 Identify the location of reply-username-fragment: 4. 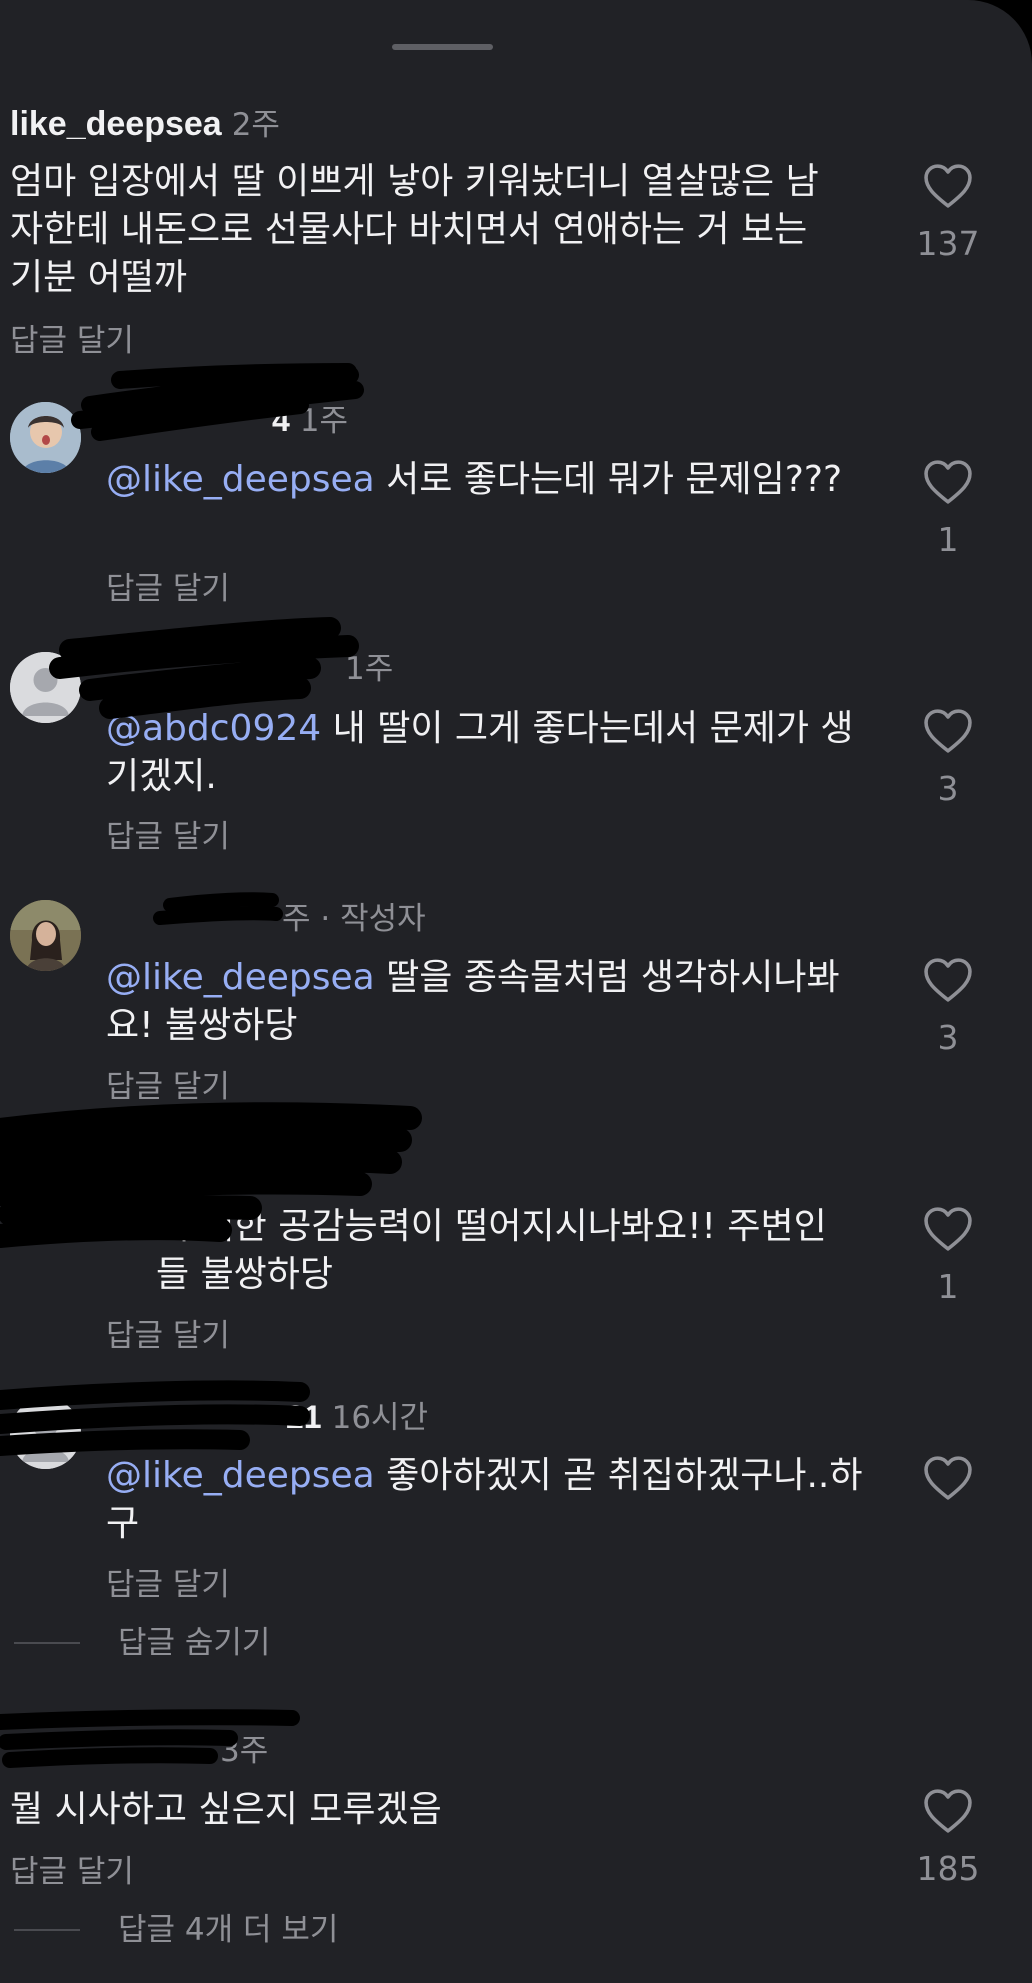
(281, 420).